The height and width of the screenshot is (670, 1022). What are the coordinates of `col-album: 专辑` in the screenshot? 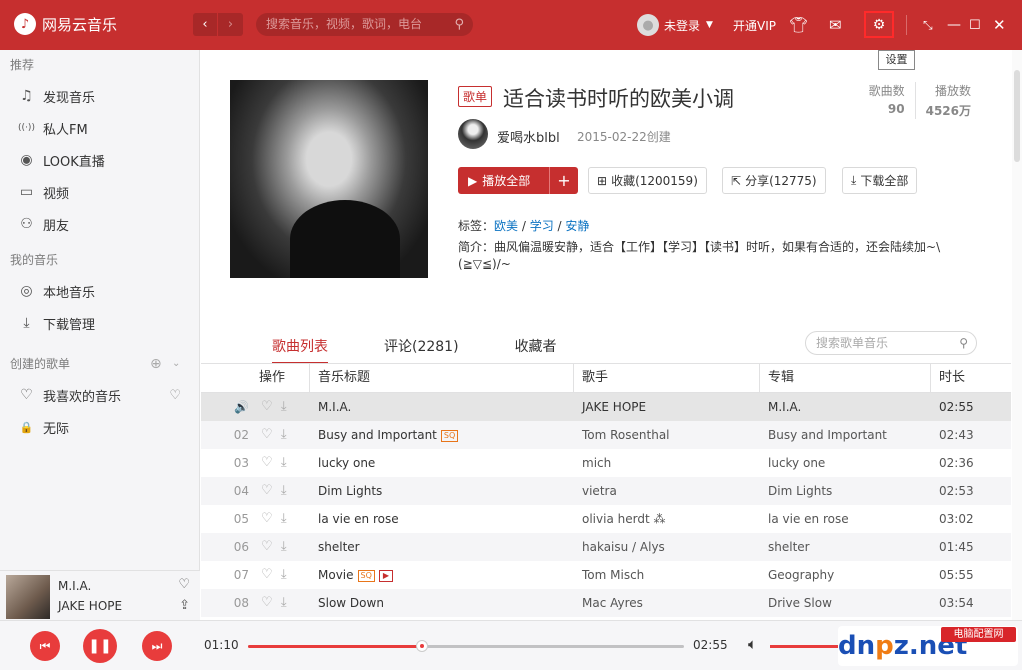 It's located at (776, 378).